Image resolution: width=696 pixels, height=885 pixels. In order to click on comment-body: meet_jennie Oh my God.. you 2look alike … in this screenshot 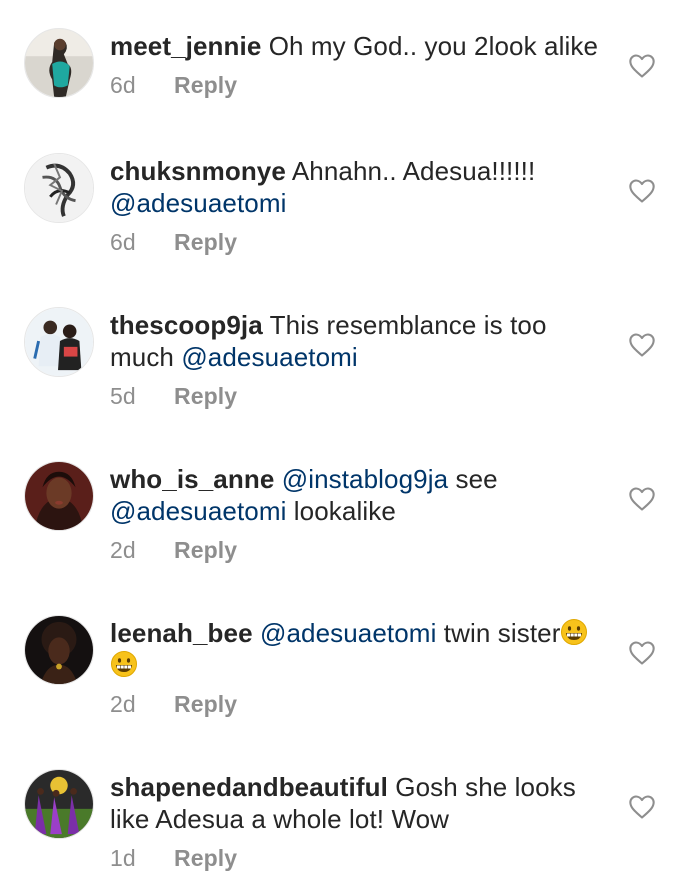, I will do `click(360, 65)`.